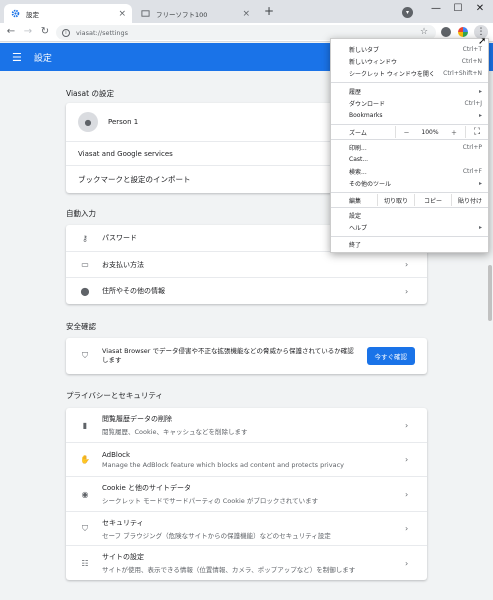  Describe the element at coordinates (473, 103) in the screenshot. I see `menu-shortcut: Ctrl+J` at that location.